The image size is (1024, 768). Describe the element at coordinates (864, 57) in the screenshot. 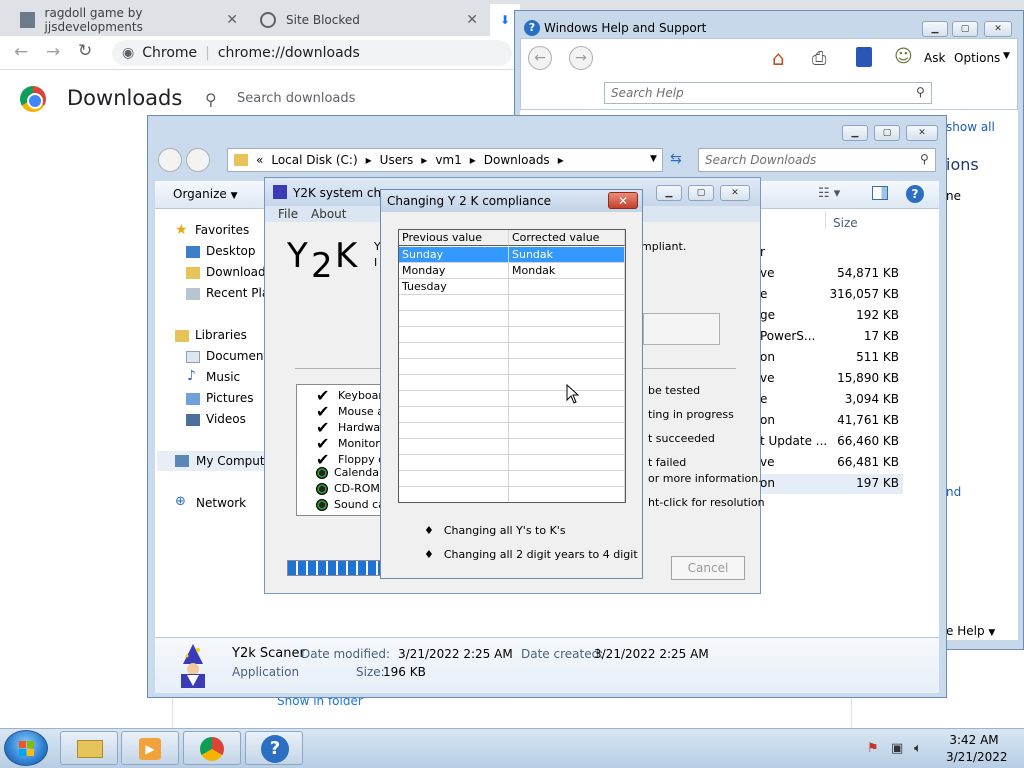

I see `book-icon` at that location.